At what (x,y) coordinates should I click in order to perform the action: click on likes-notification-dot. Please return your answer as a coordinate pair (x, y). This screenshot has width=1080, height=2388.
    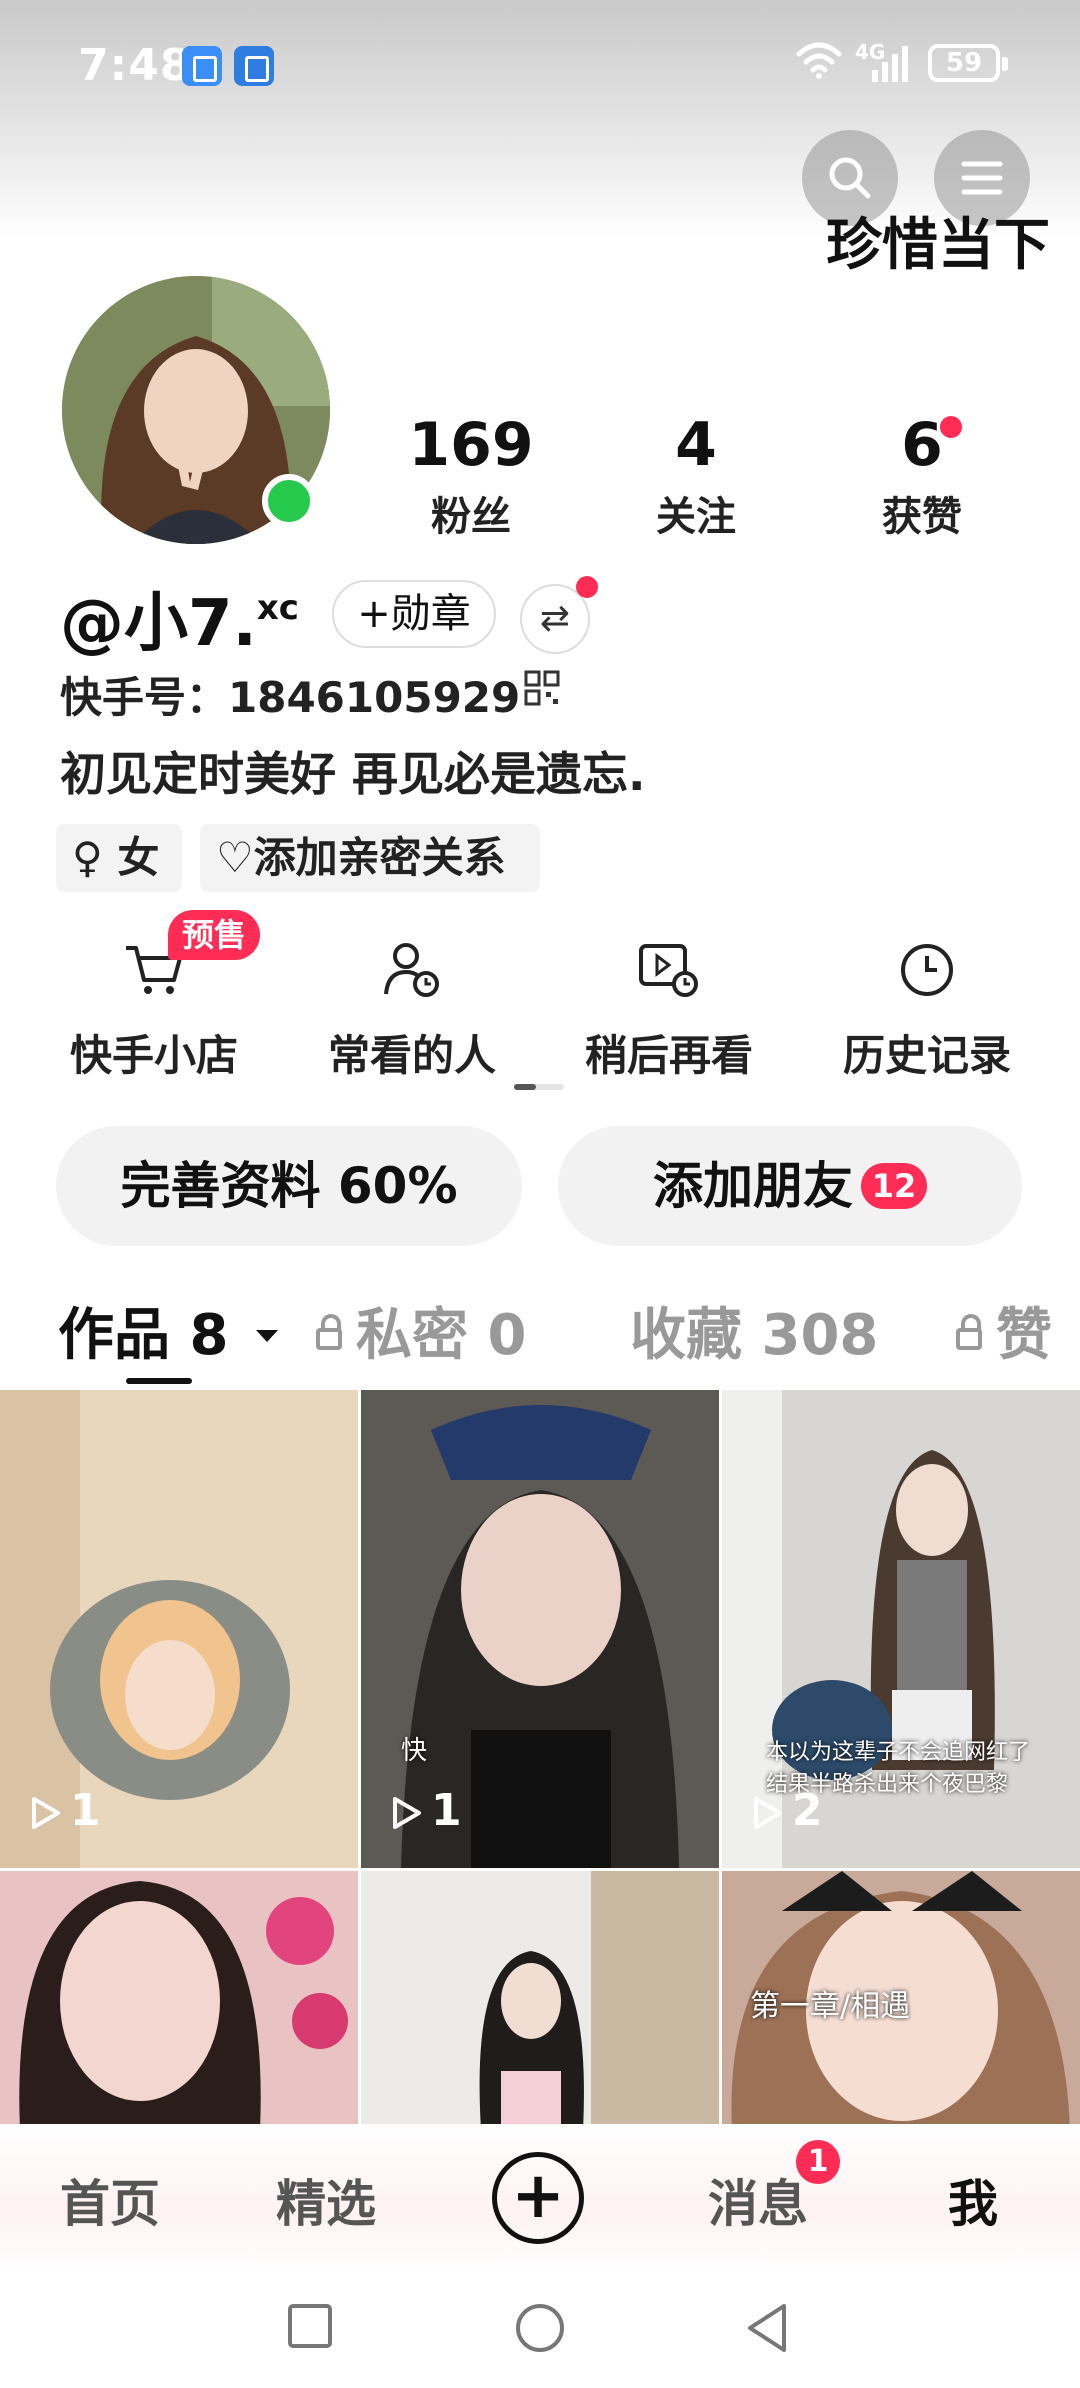
    Looking at the image, I should click on (951, 427).